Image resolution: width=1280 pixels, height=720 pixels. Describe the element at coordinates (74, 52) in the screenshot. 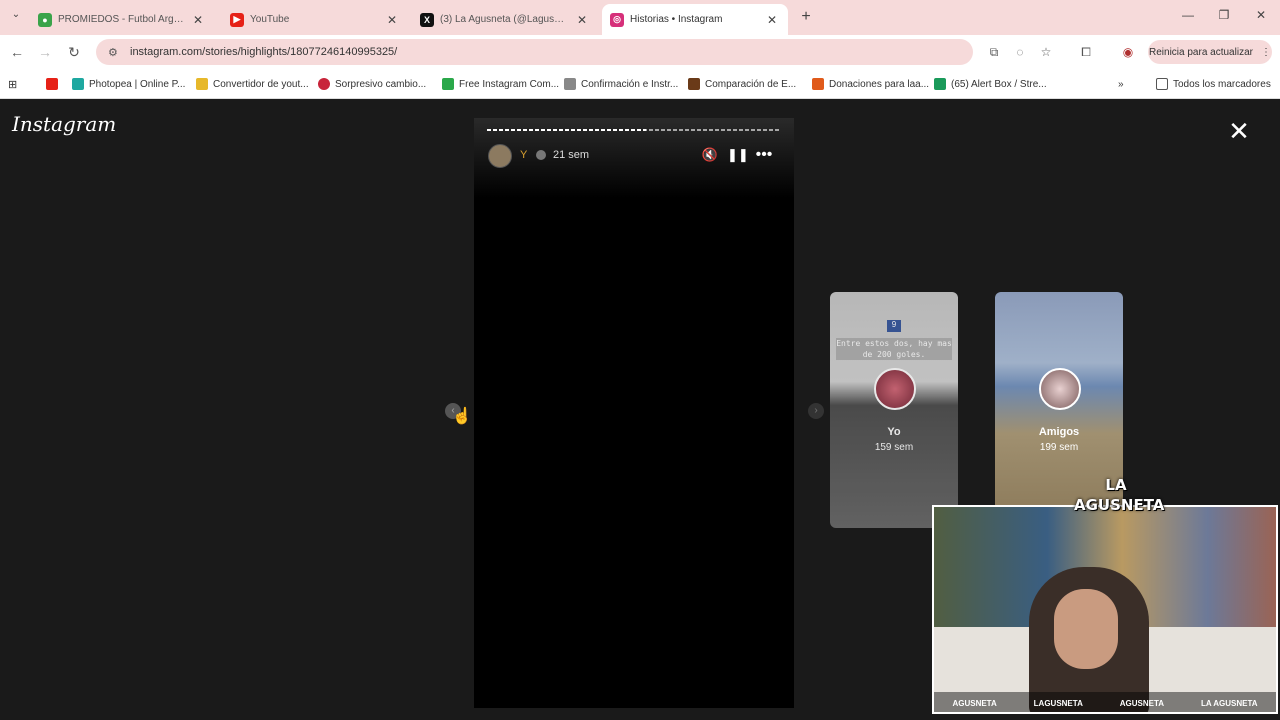

I see `reload-icon: ↻` at that location.